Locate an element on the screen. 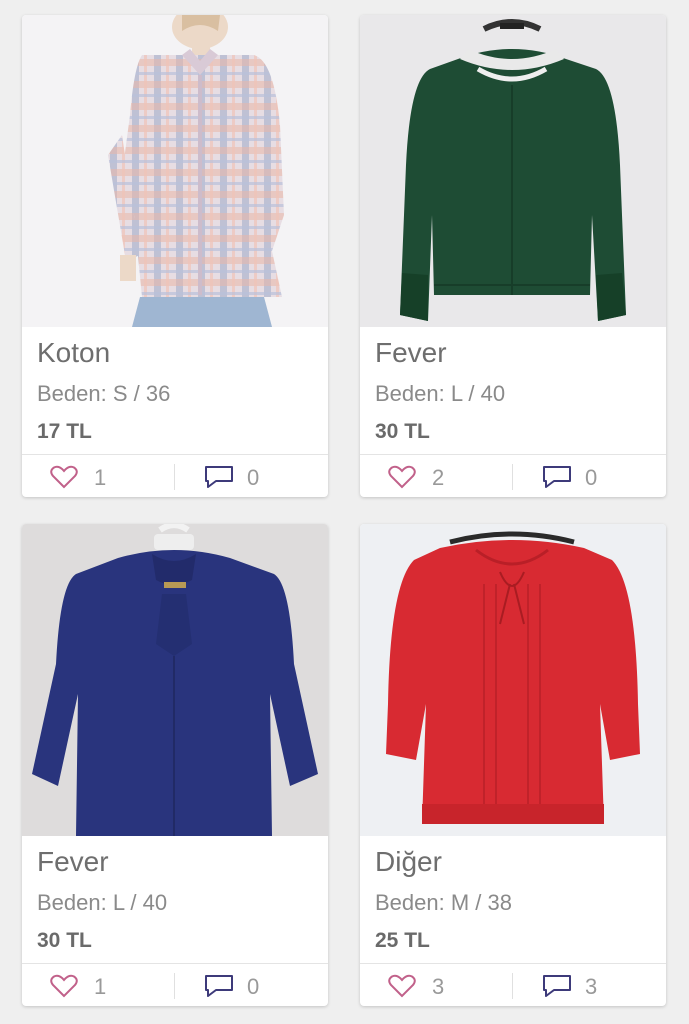 Image resolution: width=689 pixels, height=1024 pixels. comment-count: 3 is located at coordinates (591, 986).